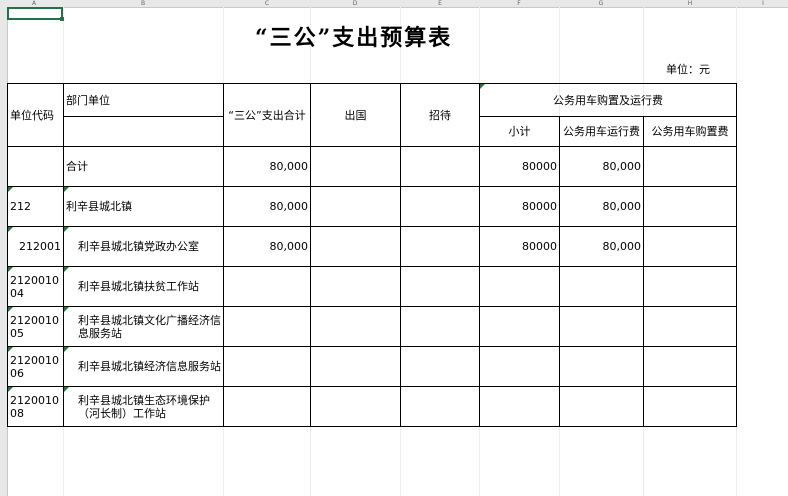  Describe the element at coordinates (763, 3) in the screenshot. I see `column-header-i: I` at that location.